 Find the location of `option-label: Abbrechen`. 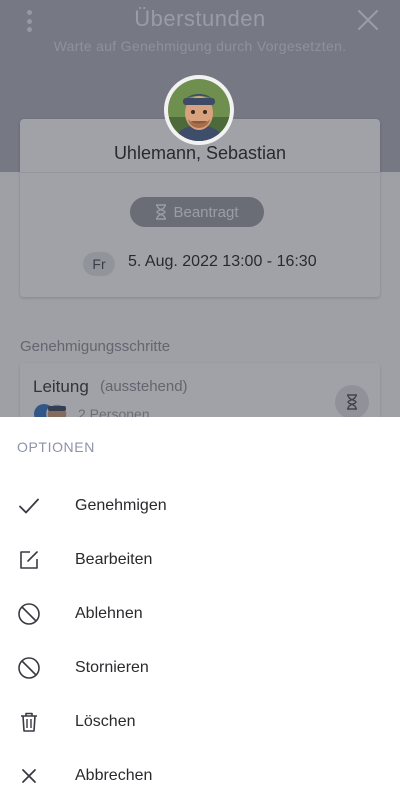

option-label: Abbrechen is located at coordinates (114, 775).